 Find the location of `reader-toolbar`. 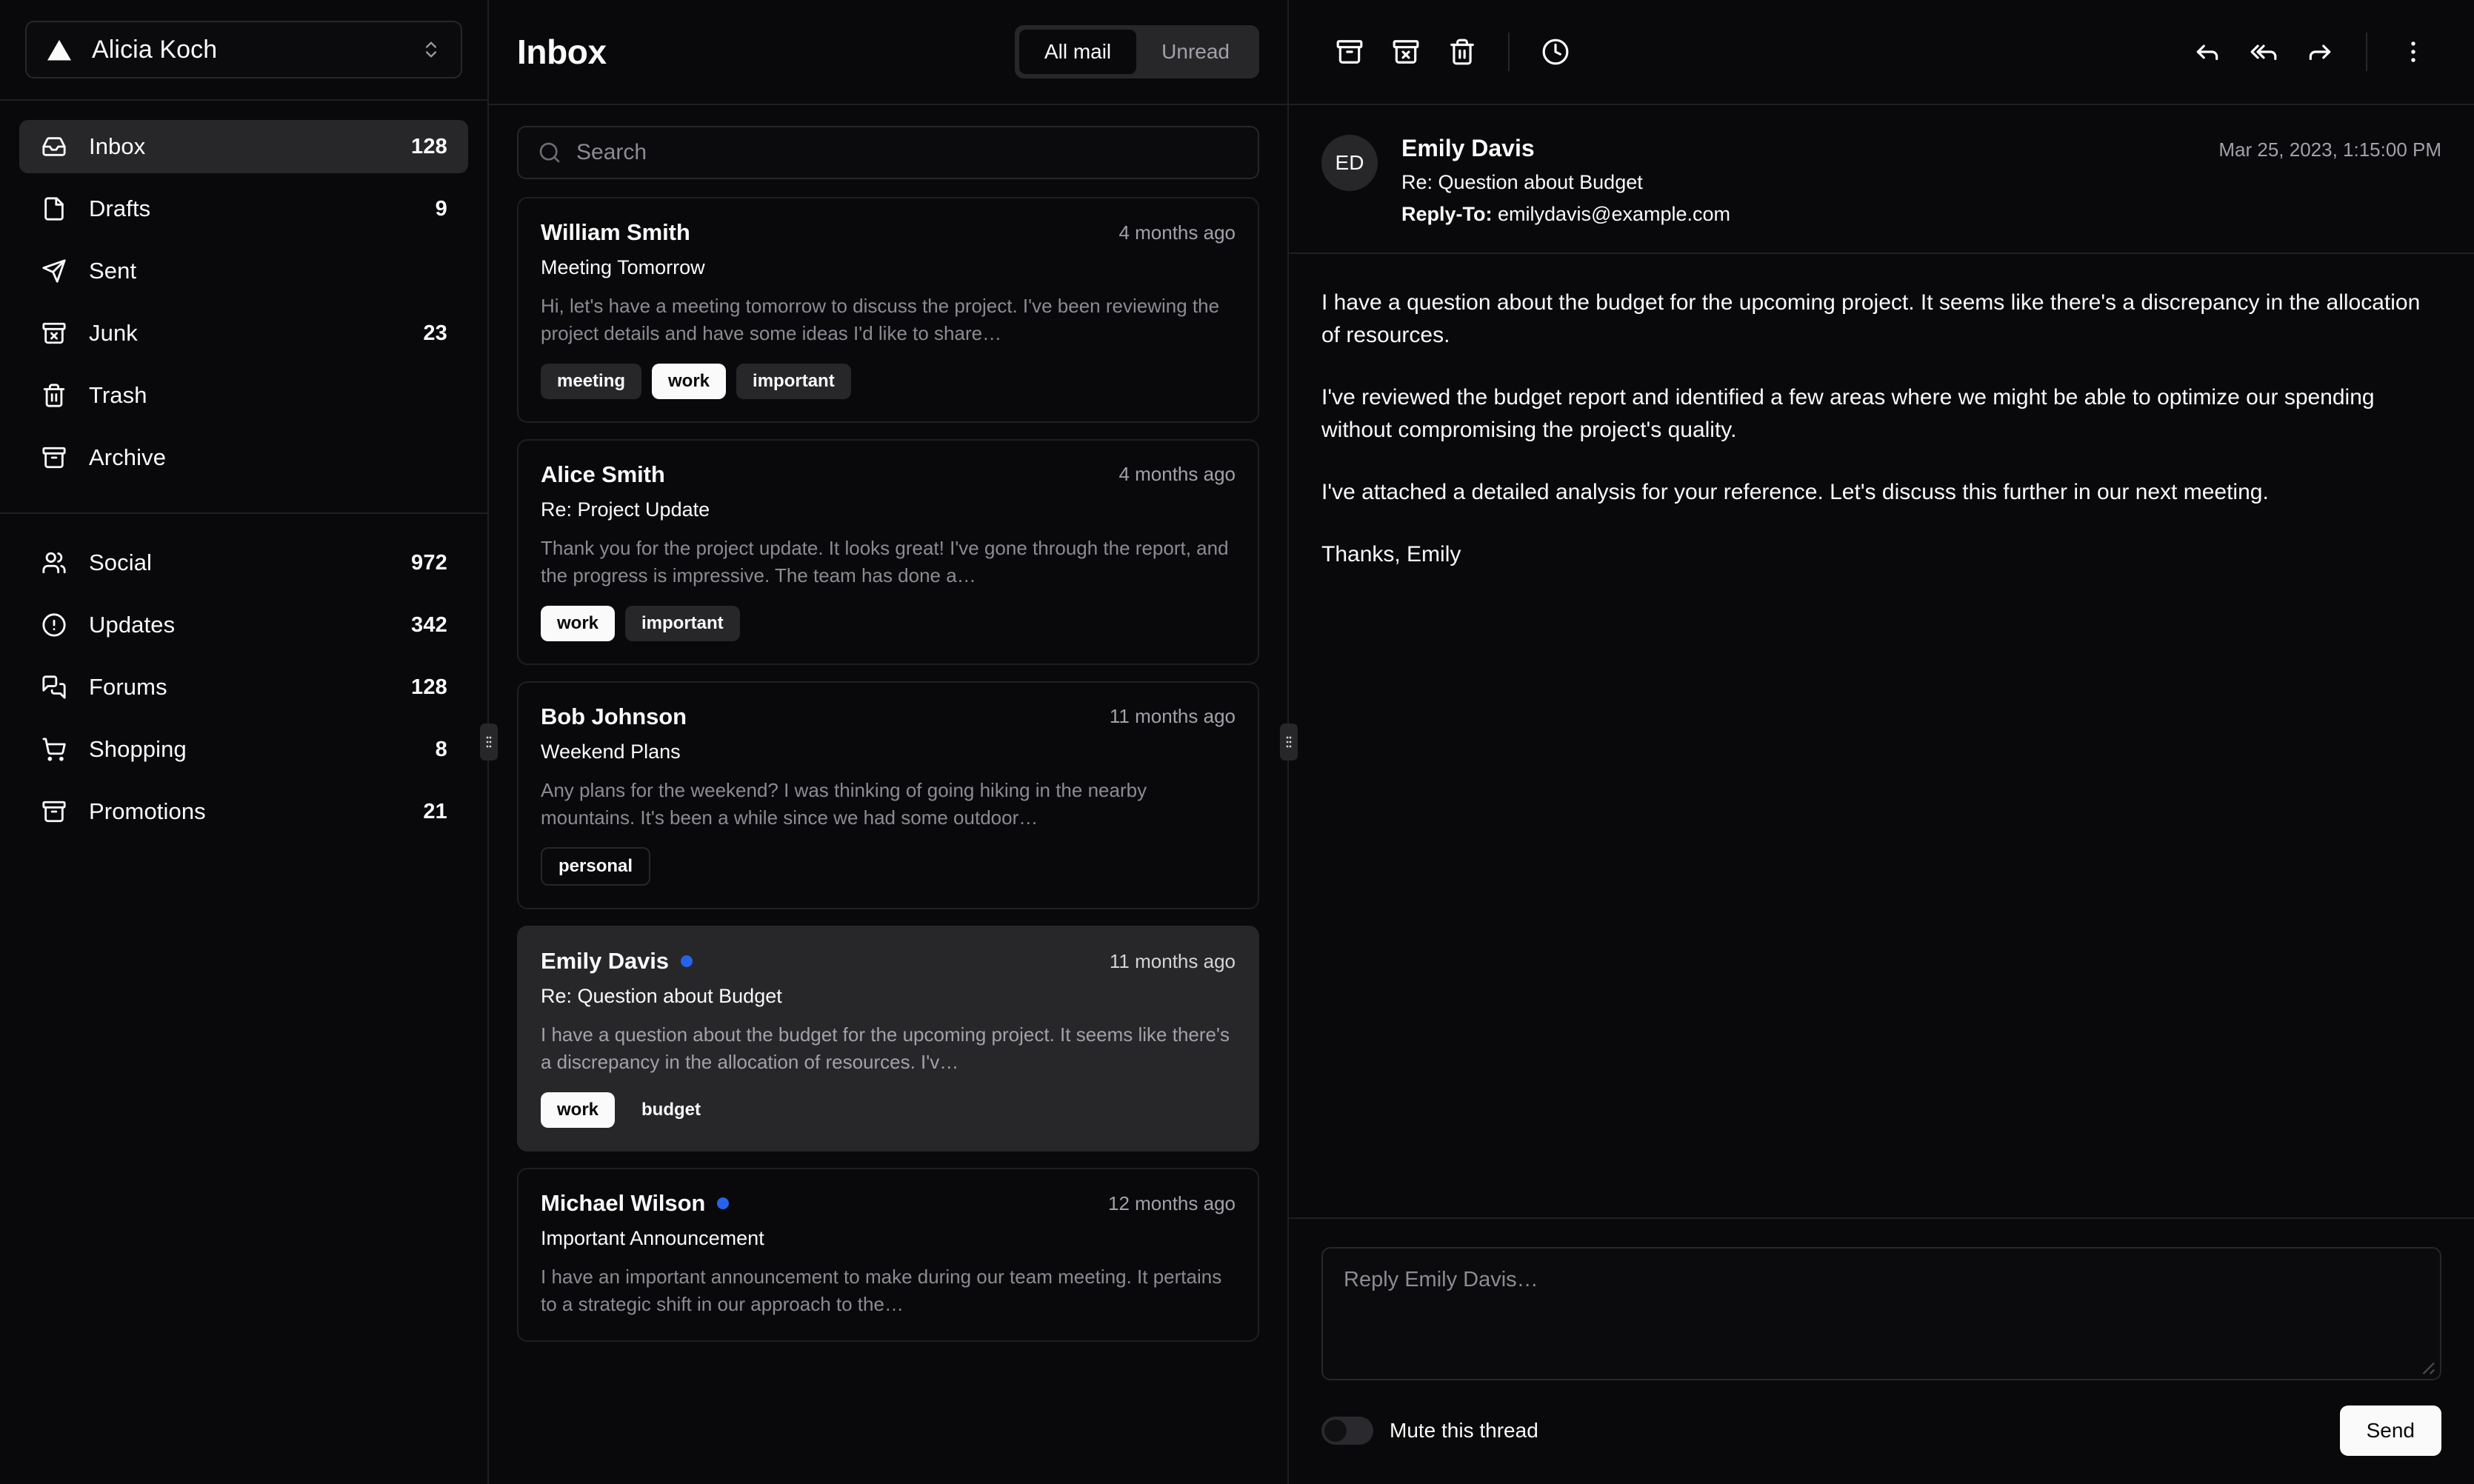

reader-toolbar is located at coordinates (1881, 52).